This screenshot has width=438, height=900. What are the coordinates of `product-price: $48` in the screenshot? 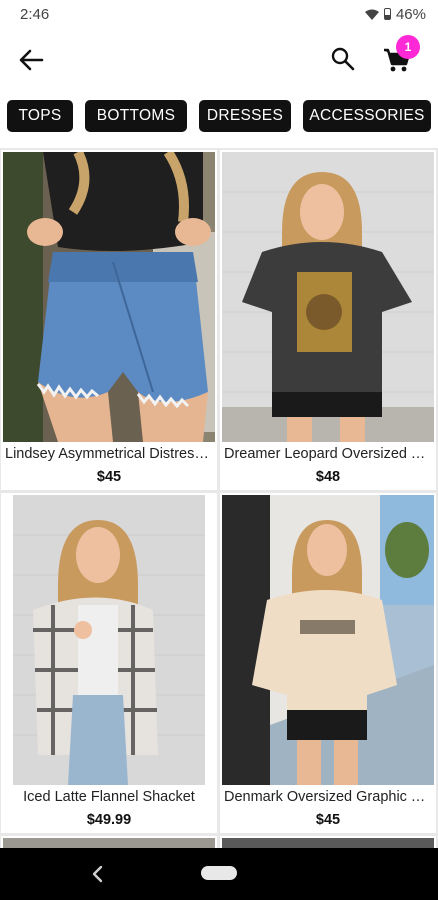 It's located at (328, 477).